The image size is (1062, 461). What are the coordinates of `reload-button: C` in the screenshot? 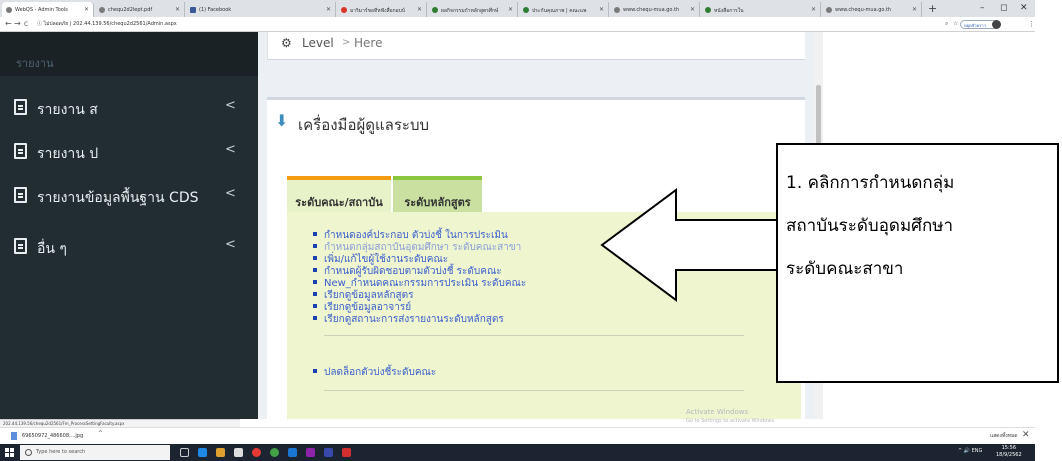 It's located at (26, 25).